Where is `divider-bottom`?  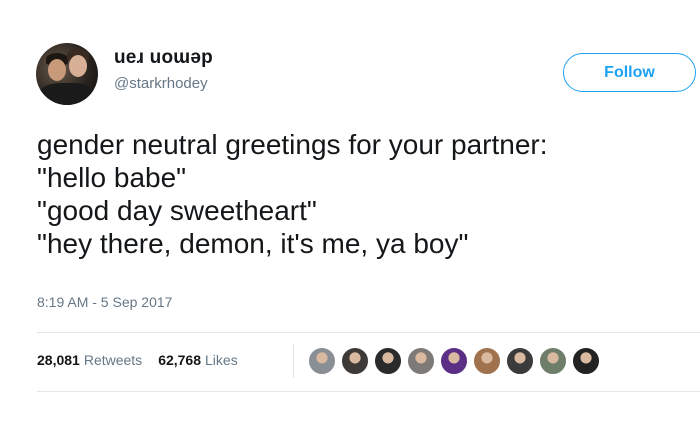
divider-bottom is located at coordinates (368, 391).